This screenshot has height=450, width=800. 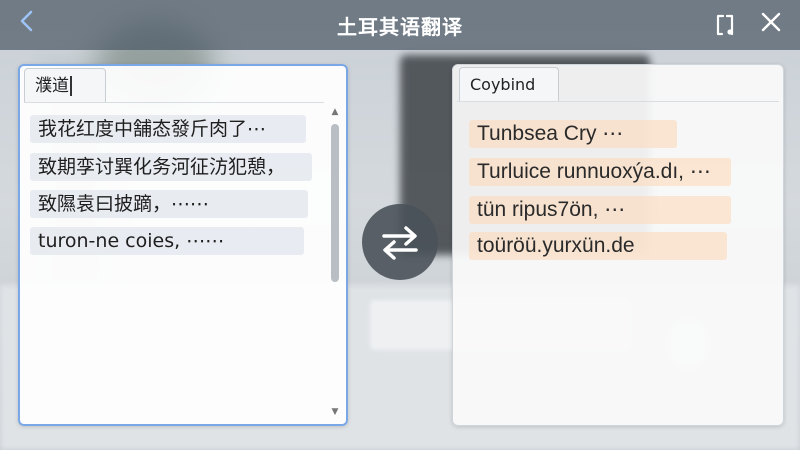 I want to click on scroll-up-arrow-icon: ▲, so click(x=335, y=112).